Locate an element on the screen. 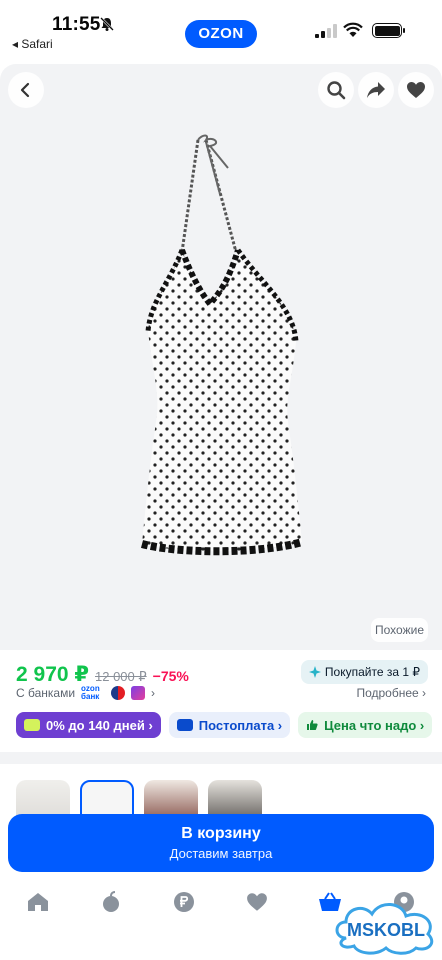  sparkle-icon is located at coordinates (314, 672).